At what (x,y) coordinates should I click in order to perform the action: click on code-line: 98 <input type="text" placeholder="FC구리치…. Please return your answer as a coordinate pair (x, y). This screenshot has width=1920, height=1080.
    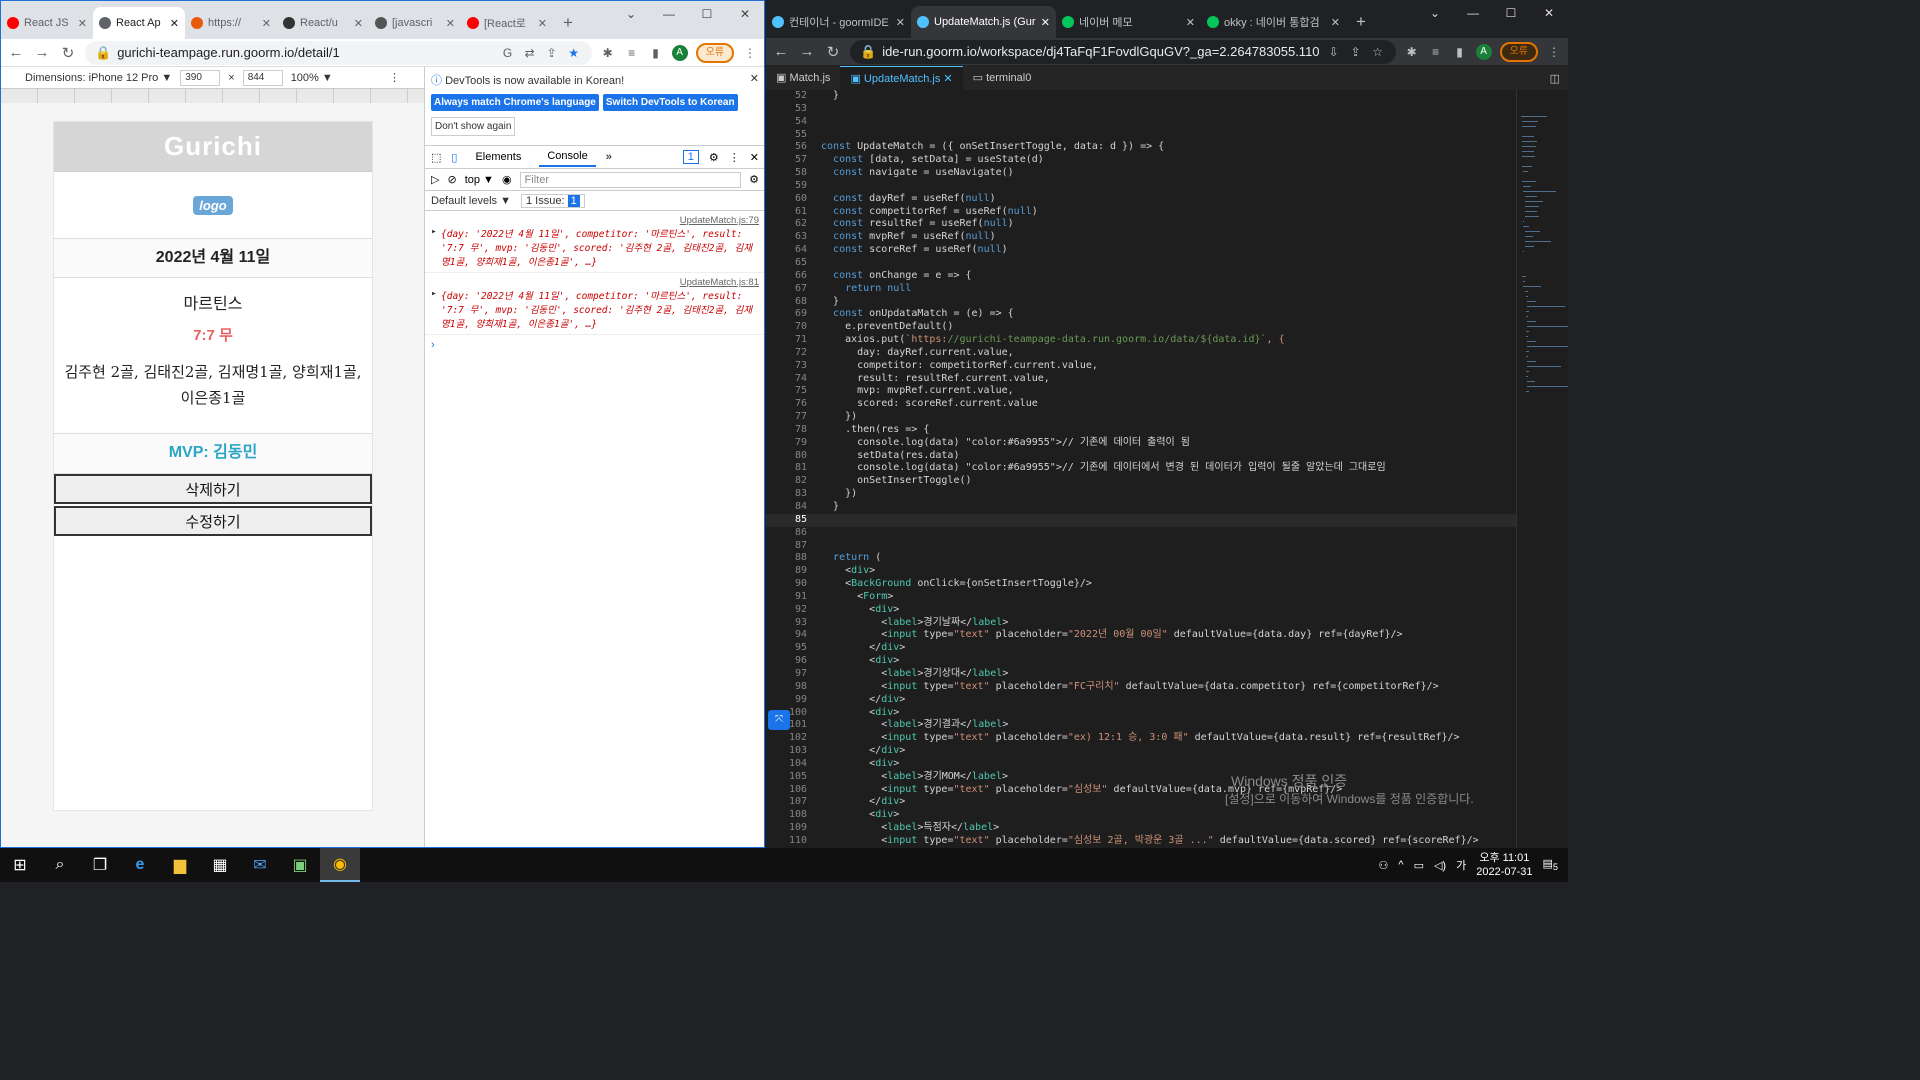
    Looking at the image, I should click on (1141, 687).